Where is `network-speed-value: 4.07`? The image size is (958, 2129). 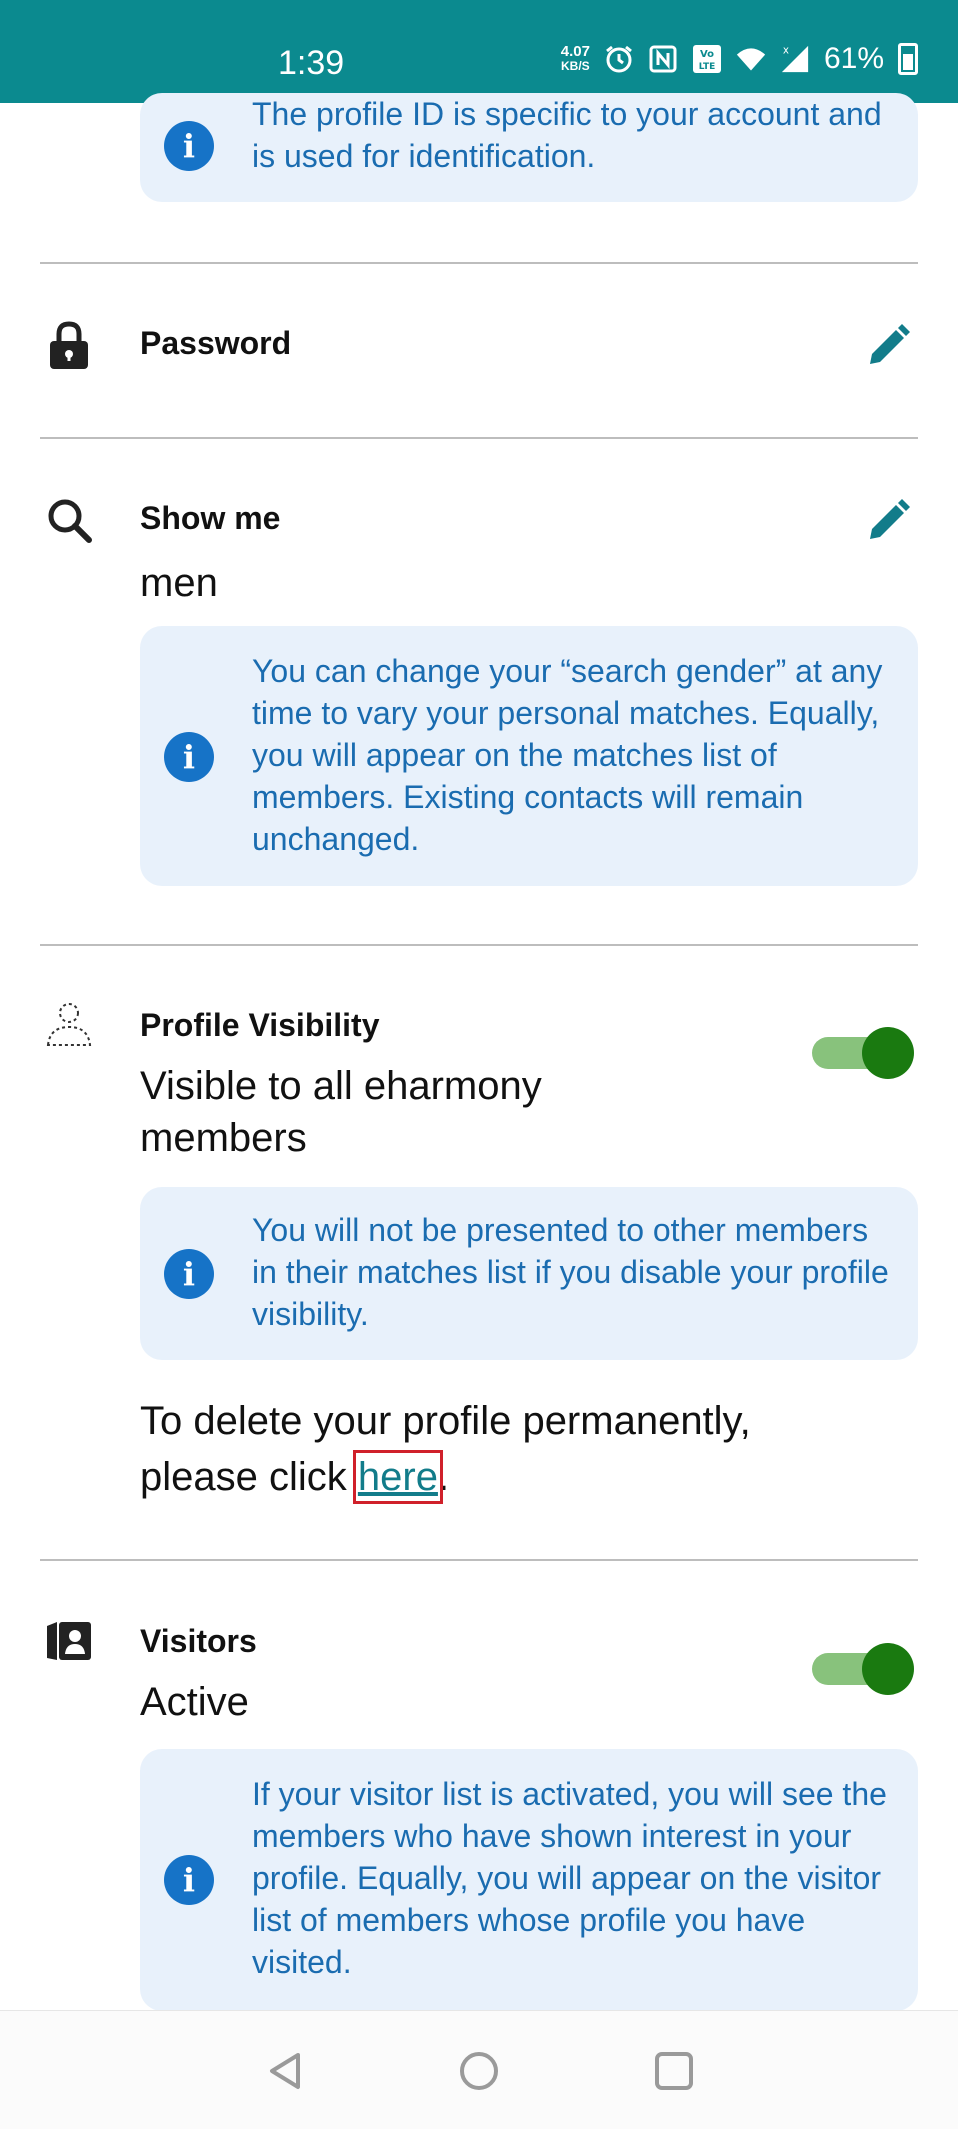
network-speed-value: 4.07 is located at coordinates (575, 51).